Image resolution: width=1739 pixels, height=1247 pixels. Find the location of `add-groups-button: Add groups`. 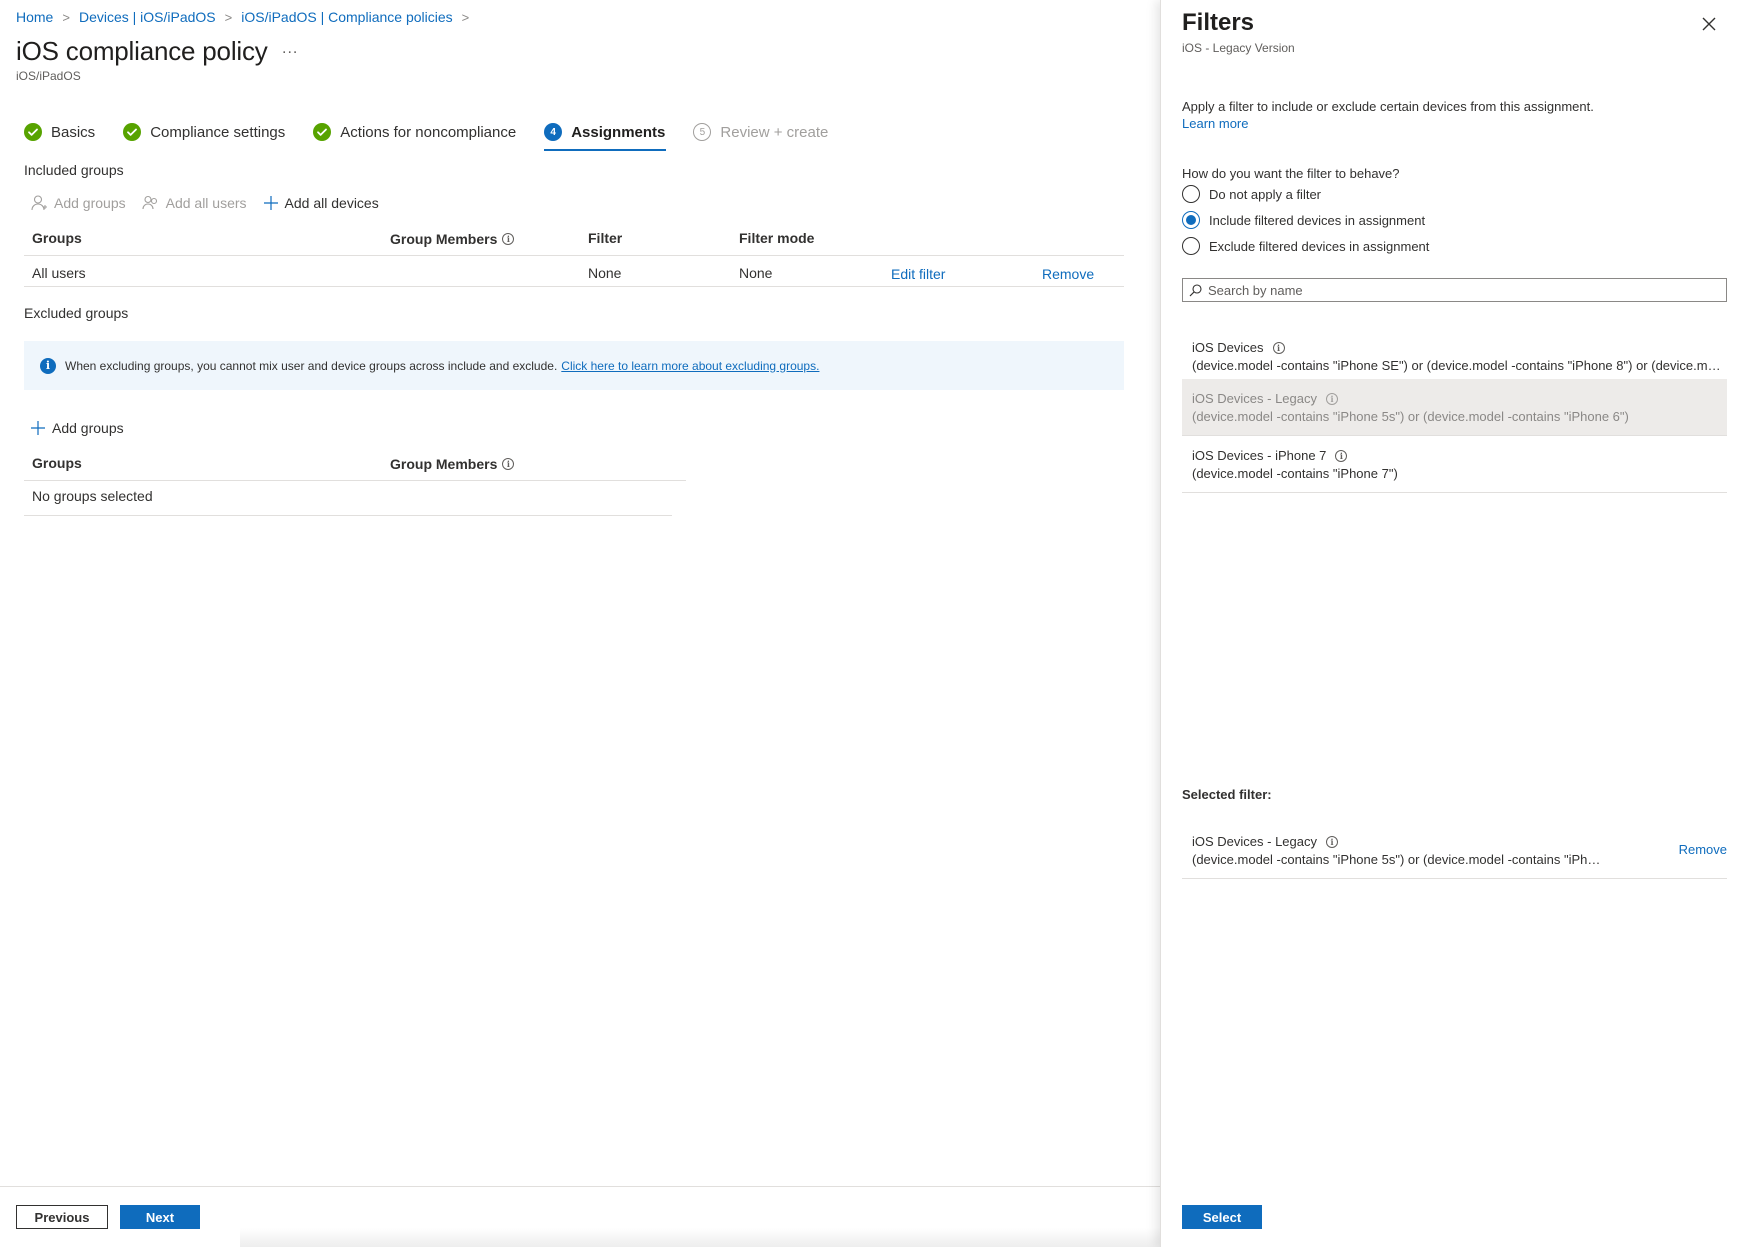

add-groups-button: Add groups is located at coordinates (78, 203).